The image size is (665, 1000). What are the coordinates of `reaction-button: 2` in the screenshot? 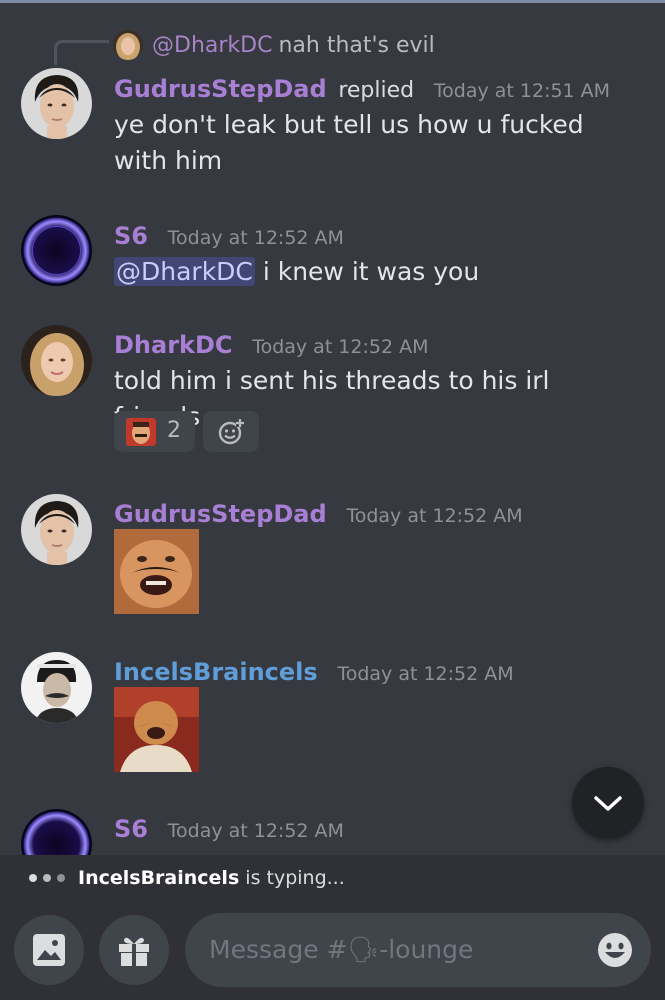 It's located at (154, 431).